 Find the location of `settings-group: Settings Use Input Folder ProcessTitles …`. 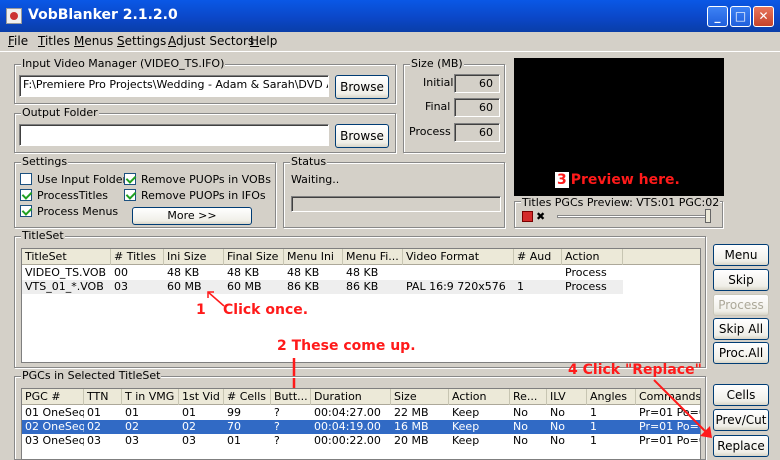

settings-group: Settings Use Input Folder ProcessTitles … is located at coordinates (145, 191).